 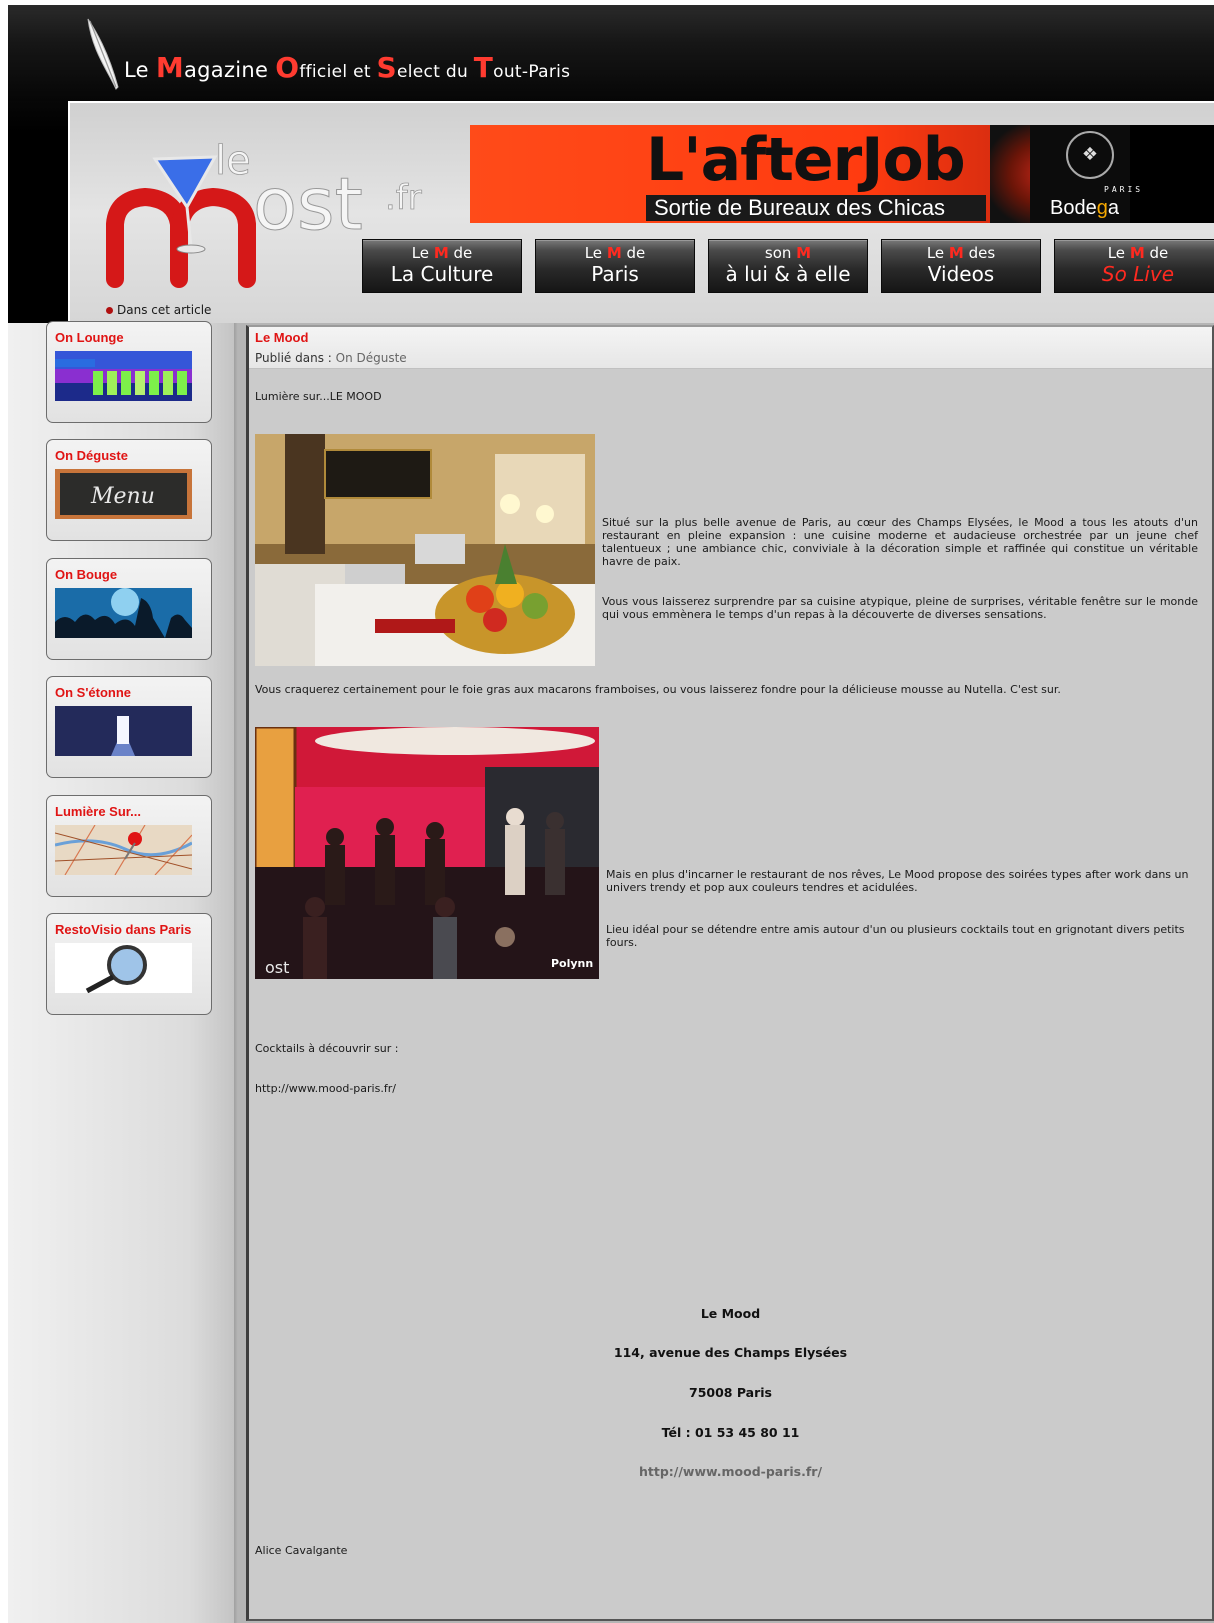 What do you see at coordinates (318, 396) in the screenshot?
I see `article-intro: Lumière sur...LE MOOD` at bounding box center [318, 396].